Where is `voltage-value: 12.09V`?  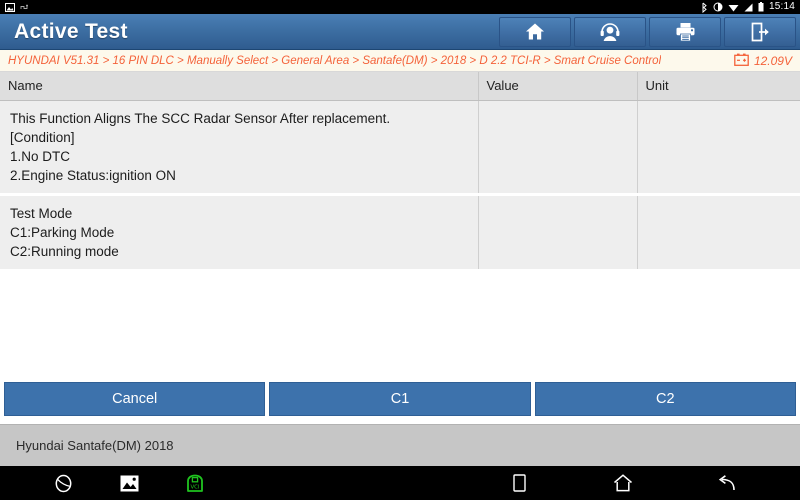
voltage-value: 12.09V is located at coordinates (772, 60).